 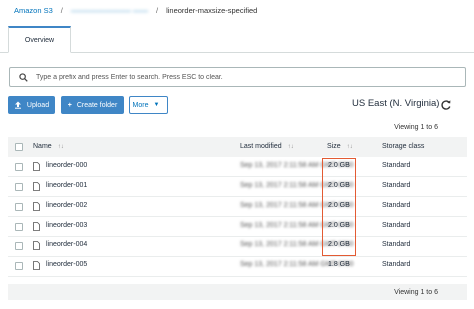 I want to click on file-name-link: lineorder-005, so click(x=66, y=264).